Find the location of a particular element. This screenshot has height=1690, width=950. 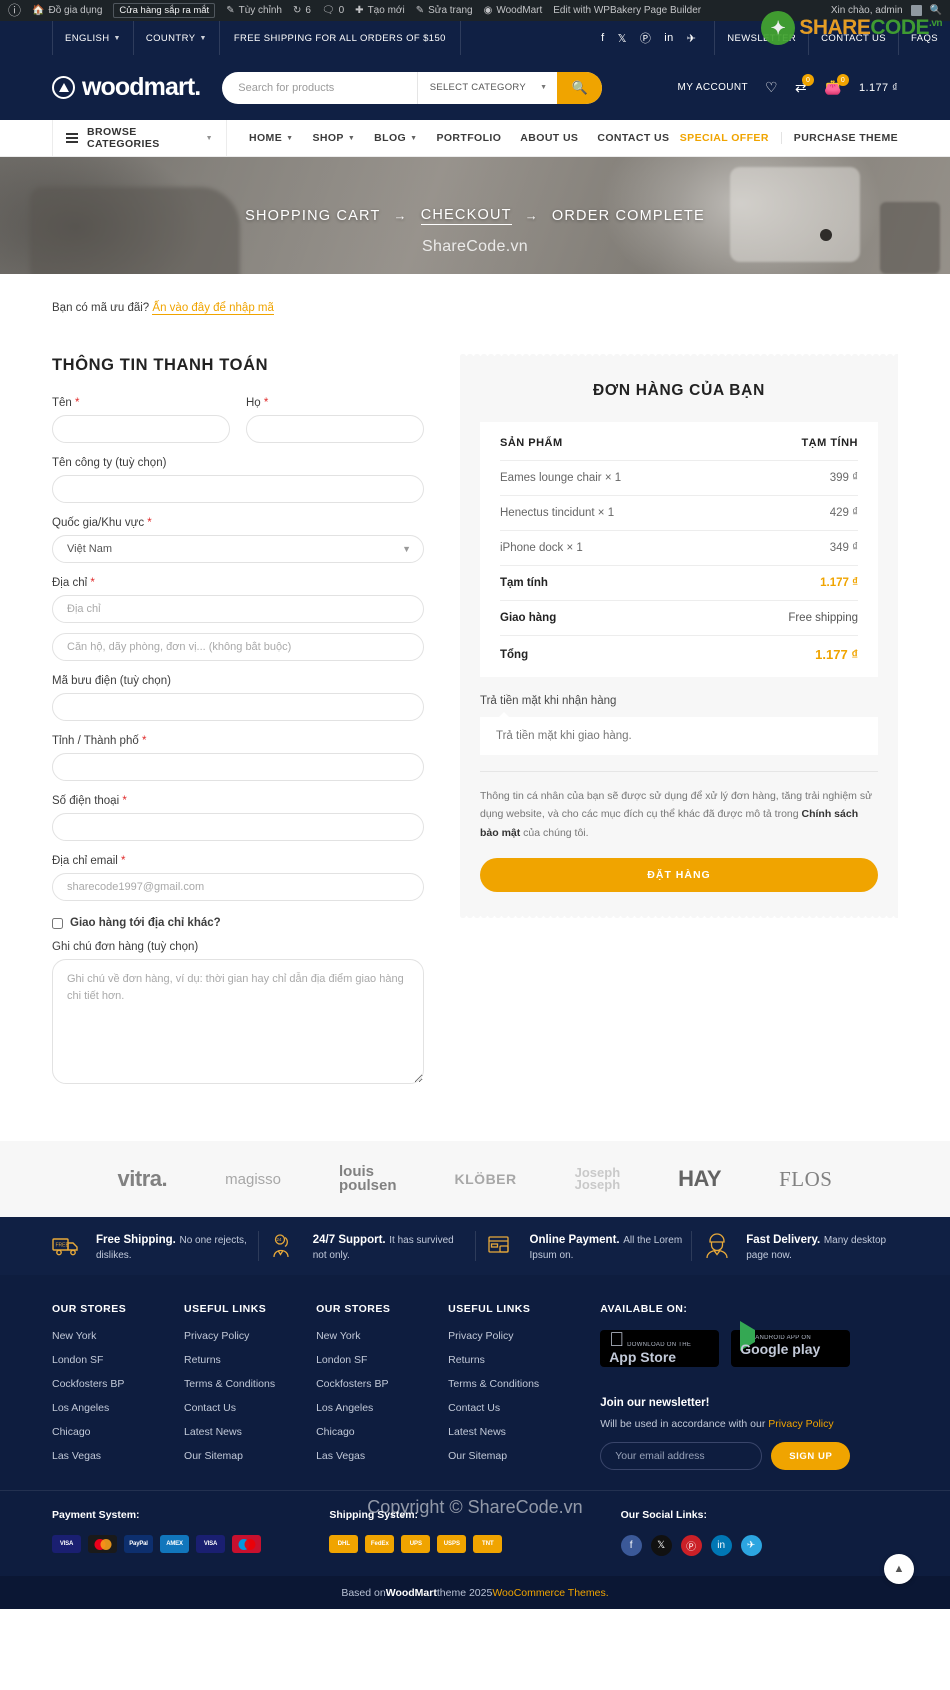

breadcrumb-shopping-cart: SHOPPING CART is located at coordinates (312, 216).